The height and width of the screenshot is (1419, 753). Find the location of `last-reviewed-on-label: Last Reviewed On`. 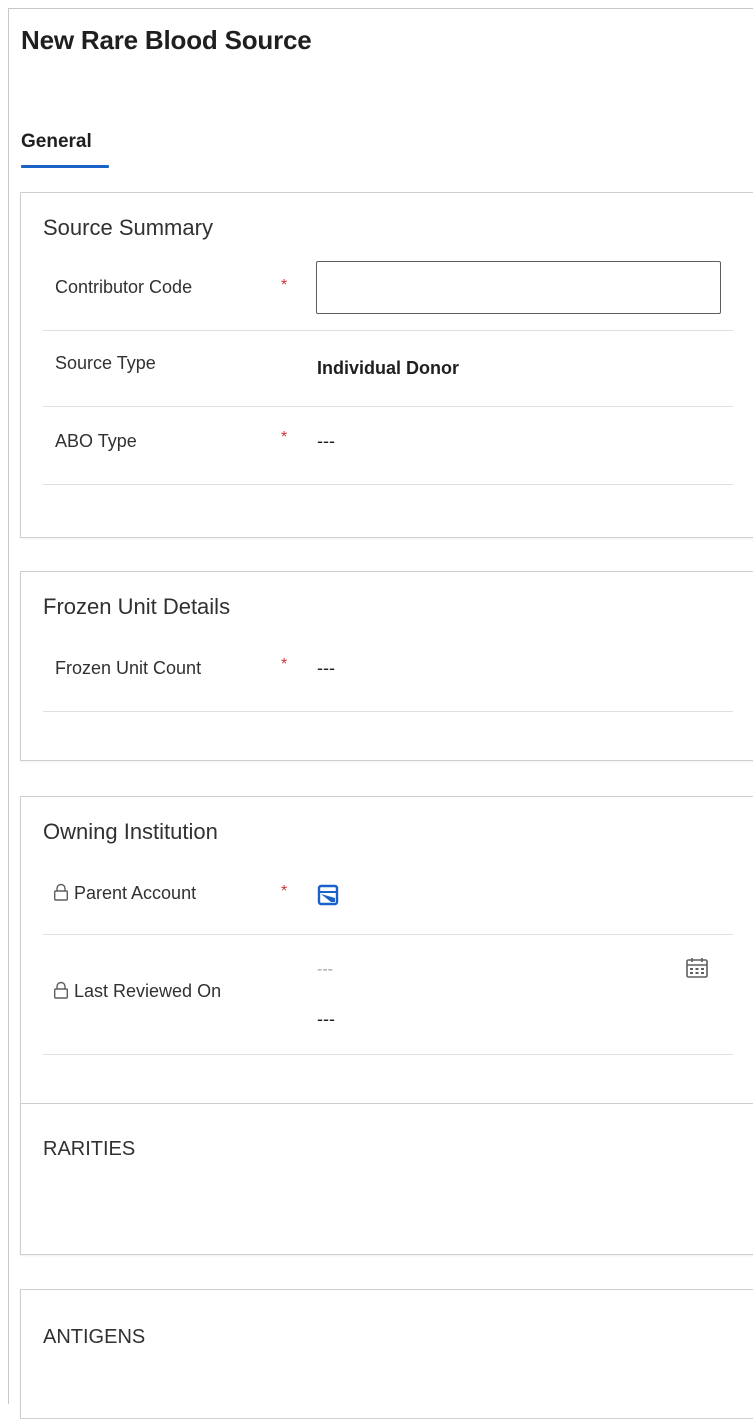

last-reviewed-on-label: Last Reviewed On is located at coordinates (137, 991).